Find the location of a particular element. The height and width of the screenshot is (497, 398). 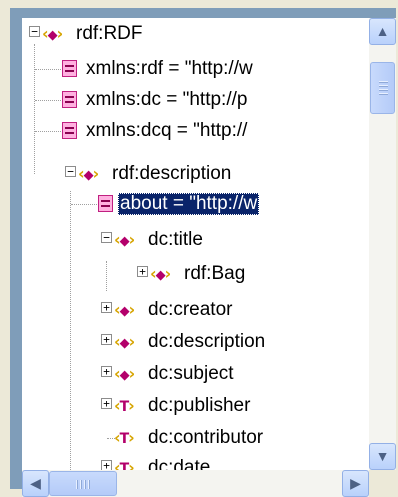

node-label: xmlns:dcq = "http:// is located at coordinates (166, 131).